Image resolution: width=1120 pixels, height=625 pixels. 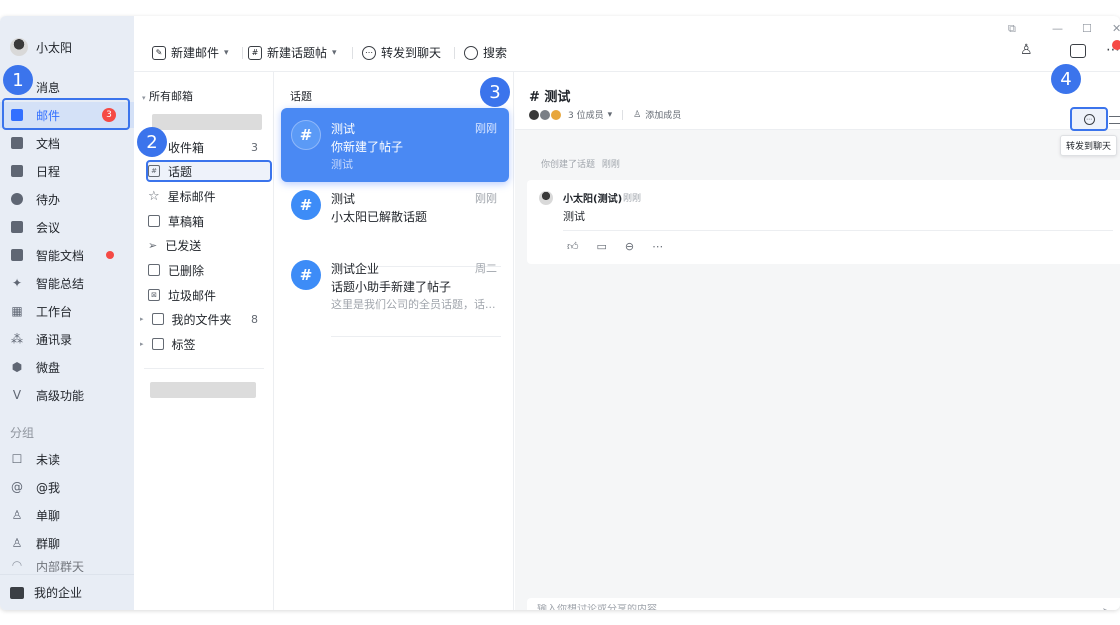 What do you see at coordinates (17, 565) in the screenshot?
I see `internal-icon: ◠` at bounding box center [17, 565].